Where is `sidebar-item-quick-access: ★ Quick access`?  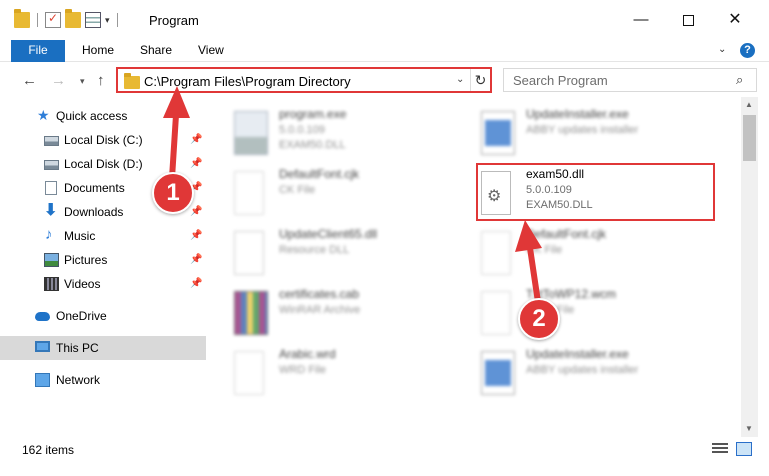
sidebar-item-quick-access: ★ Quick access is located at coordinates (103, 116).